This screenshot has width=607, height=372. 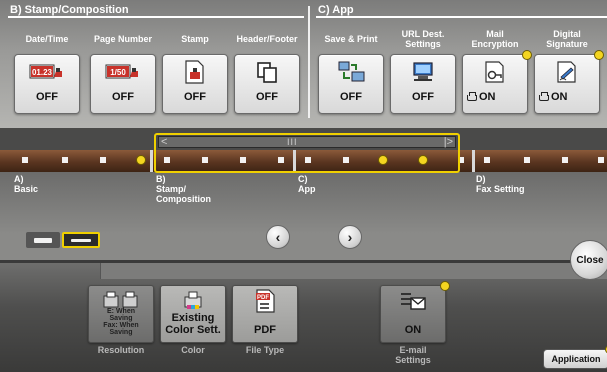 What do you see at coordinates (307, 184) in the screenshot?
I see `page-label-app: C) App` at bounding box center [307, 184].